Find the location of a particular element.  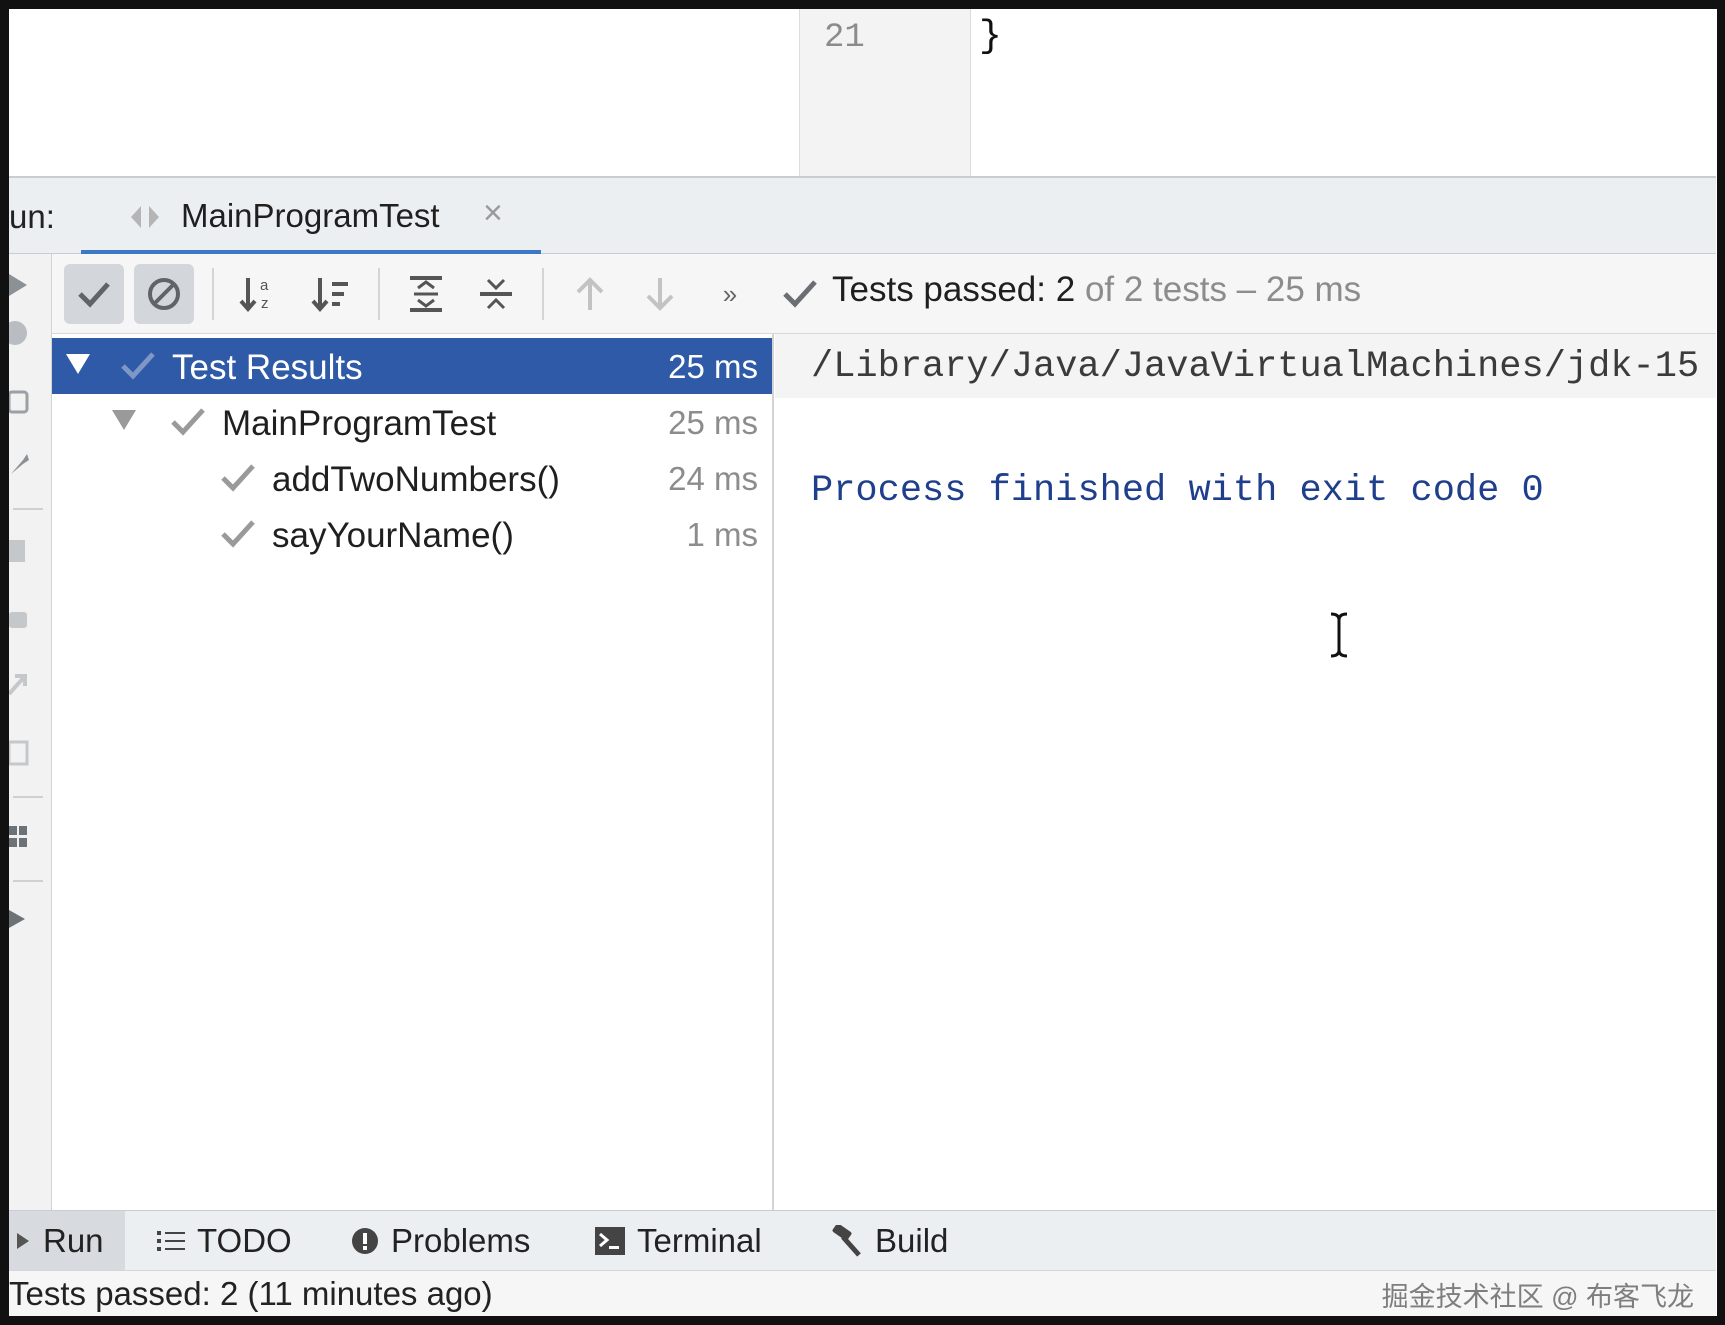

layout-icon is located at coordinates (22, 837).